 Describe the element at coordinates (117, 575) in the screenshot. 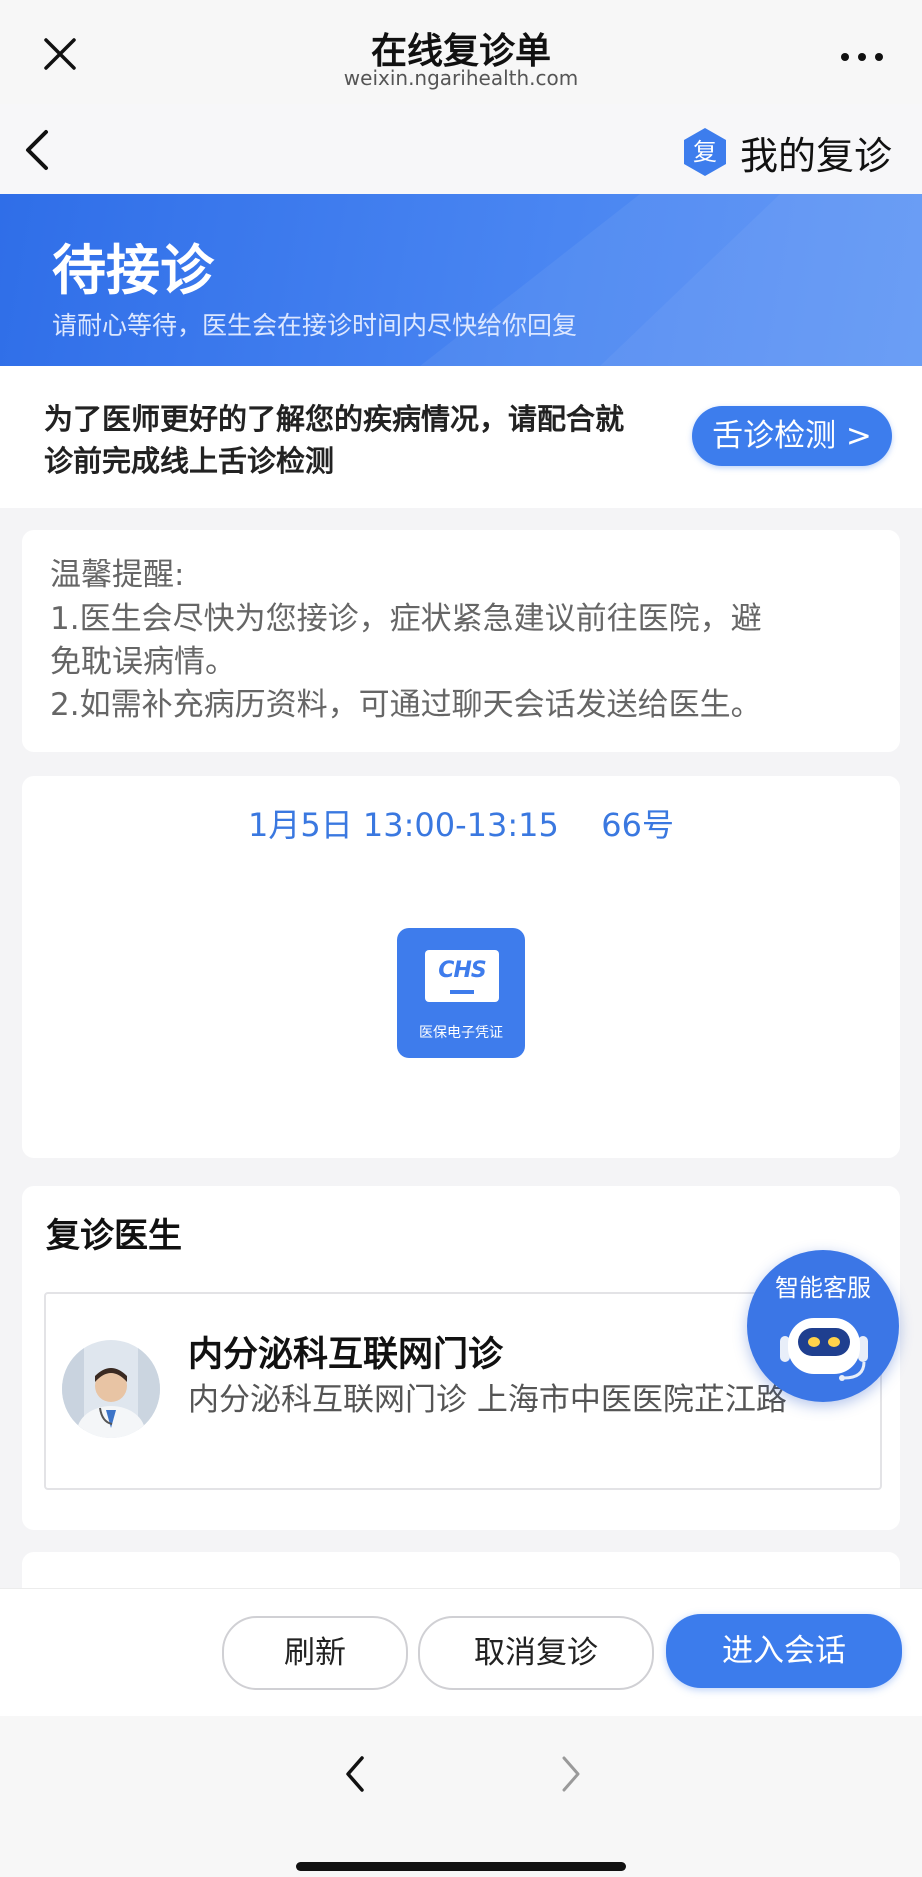

I see `reminder-title: 温馨提醒:` at that location.